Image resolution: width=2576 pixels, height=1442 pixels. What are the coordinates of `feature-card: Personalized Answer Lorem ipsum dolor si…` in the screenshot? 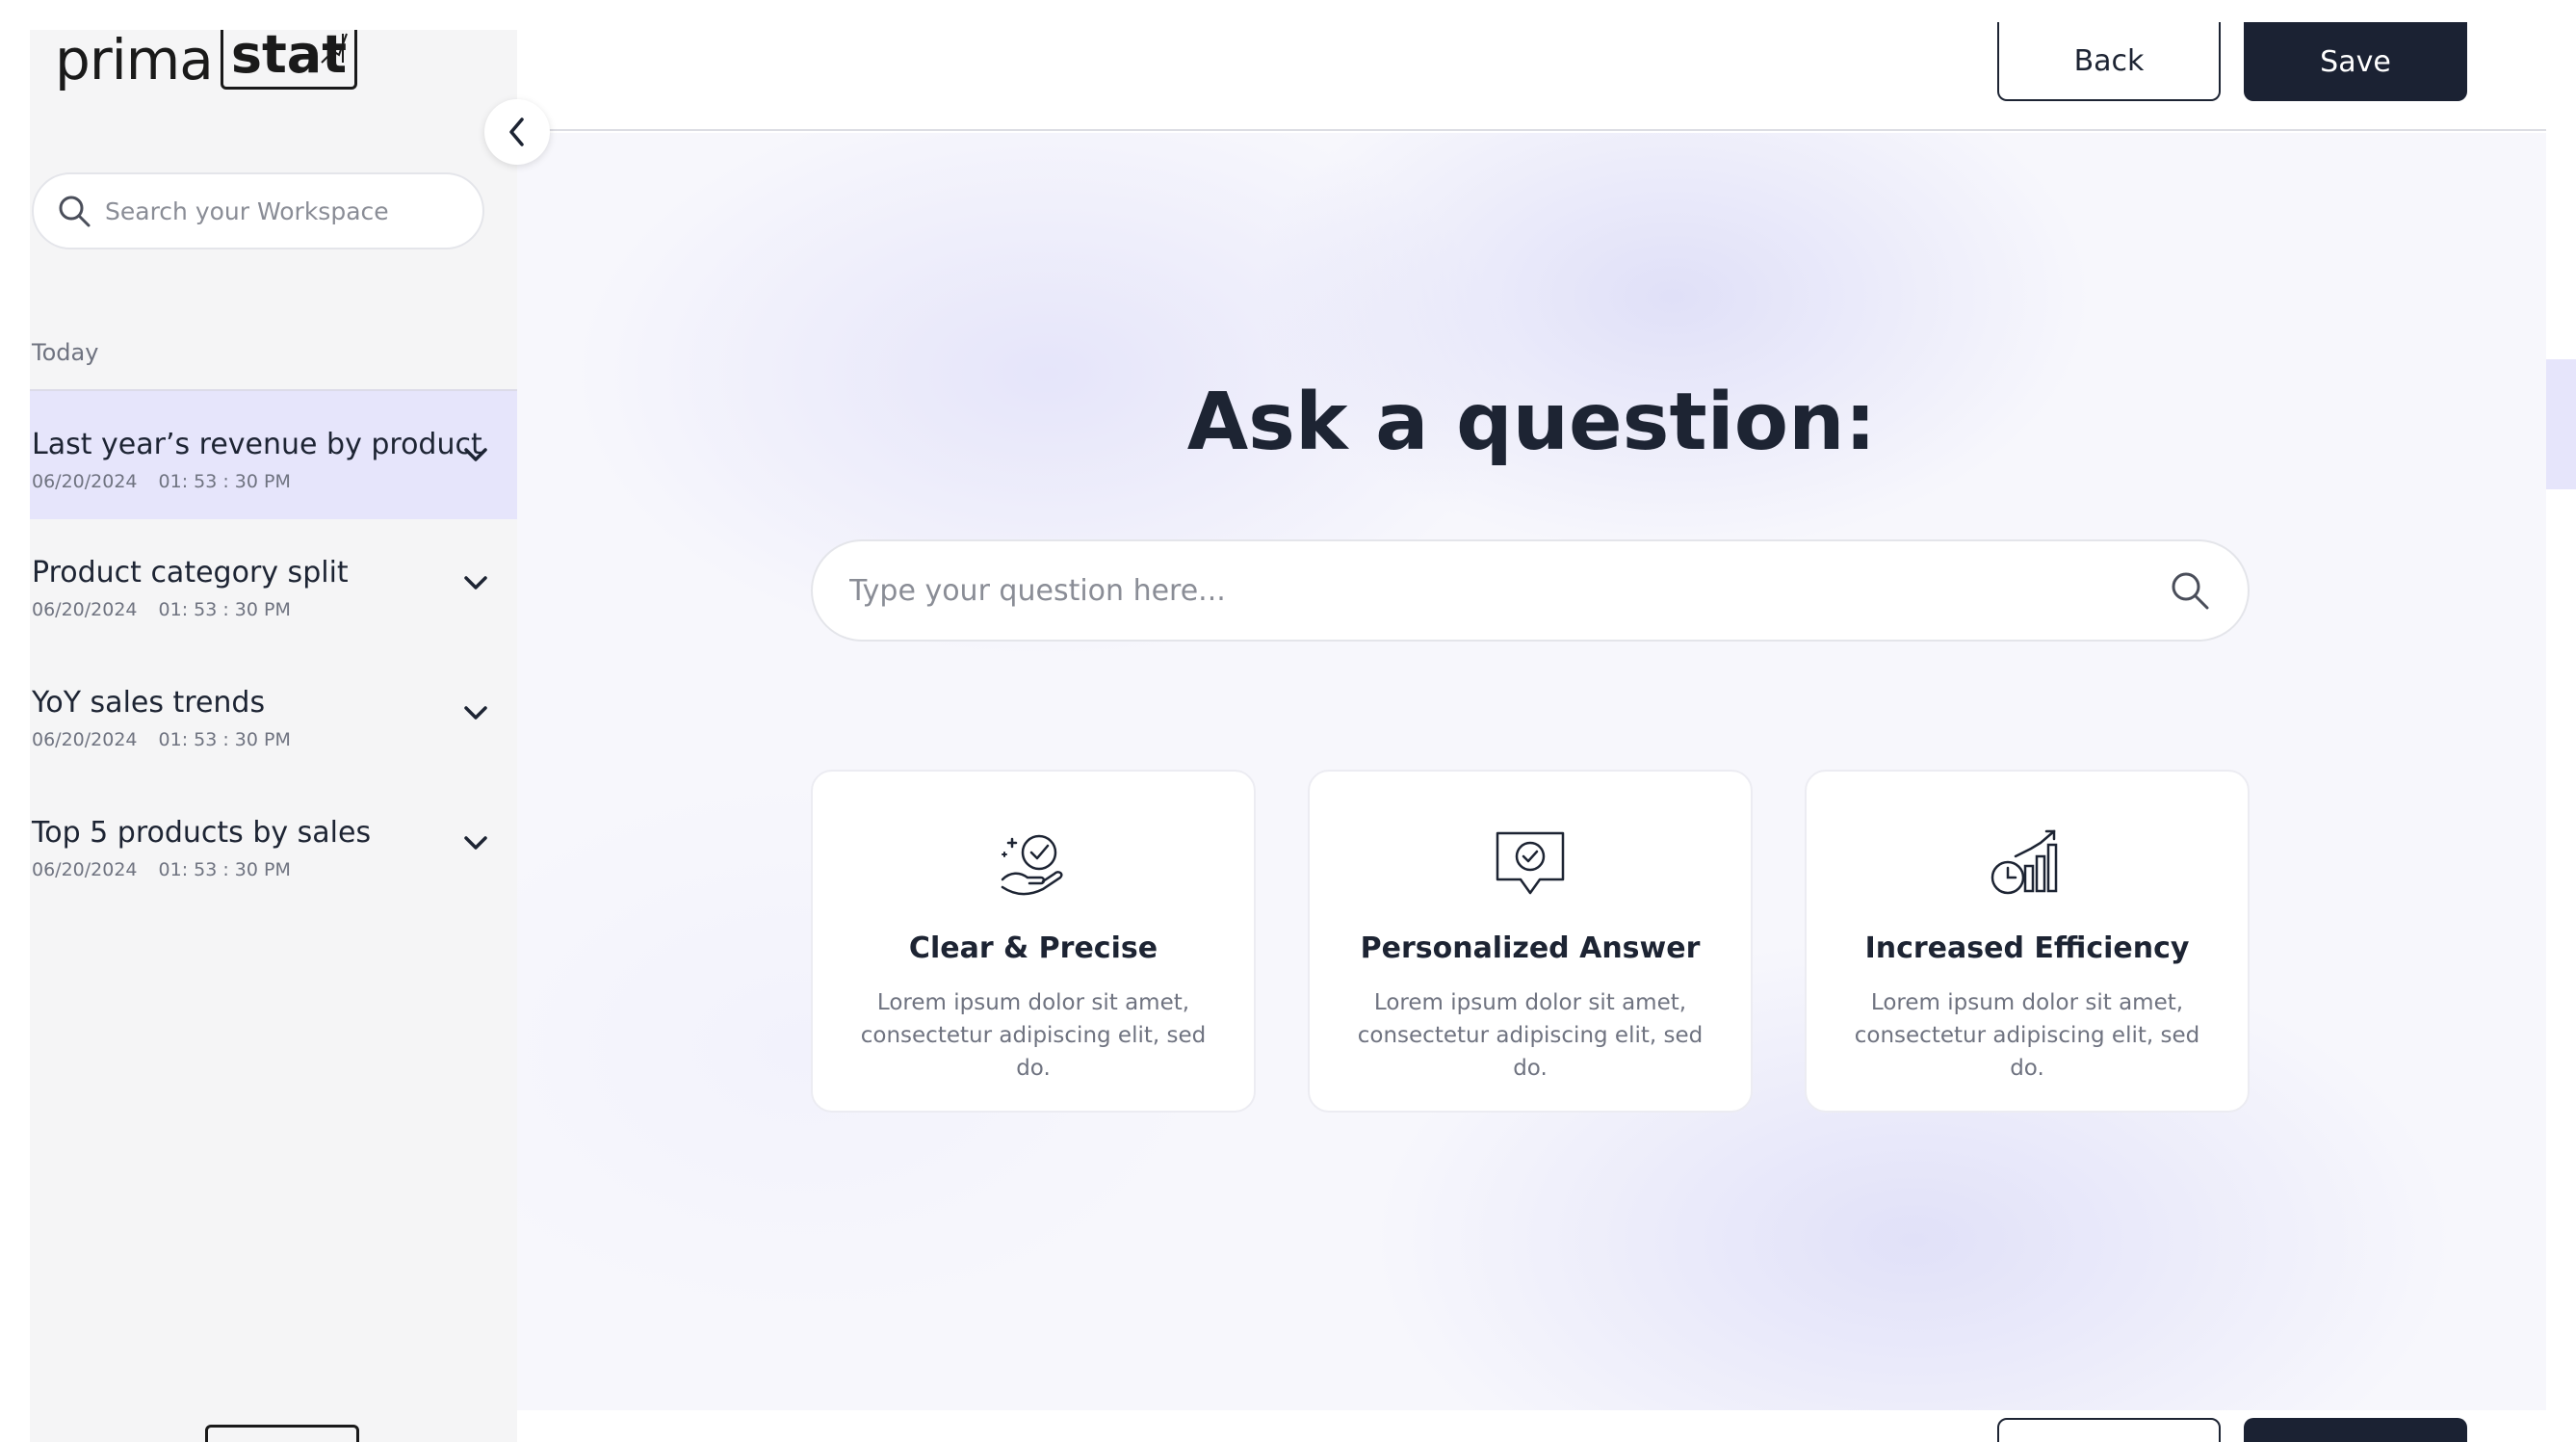 It's located at (1530, 941).